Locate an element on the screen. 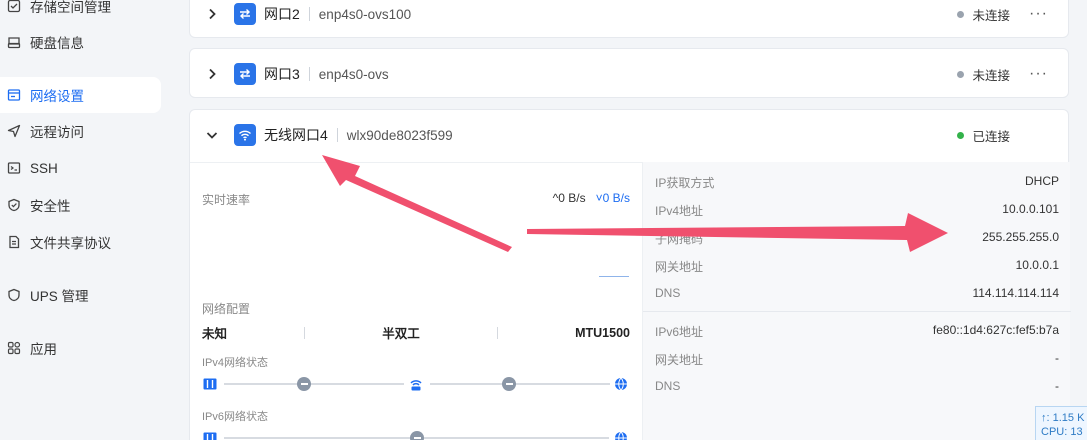 The height and width of the screenshot is (440, 1087). device-name: wlx90de8023f599 is located at coordinates (399, 135).